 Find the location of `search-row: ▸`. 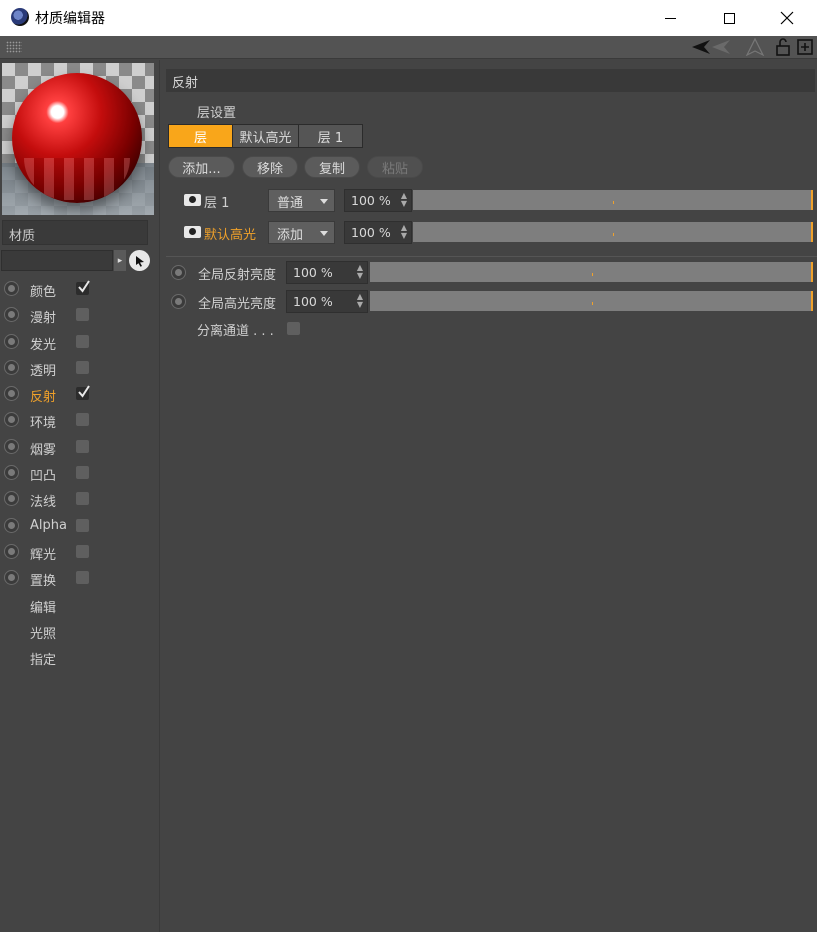

search-row: ▸ is located at coordinates (80, 261).